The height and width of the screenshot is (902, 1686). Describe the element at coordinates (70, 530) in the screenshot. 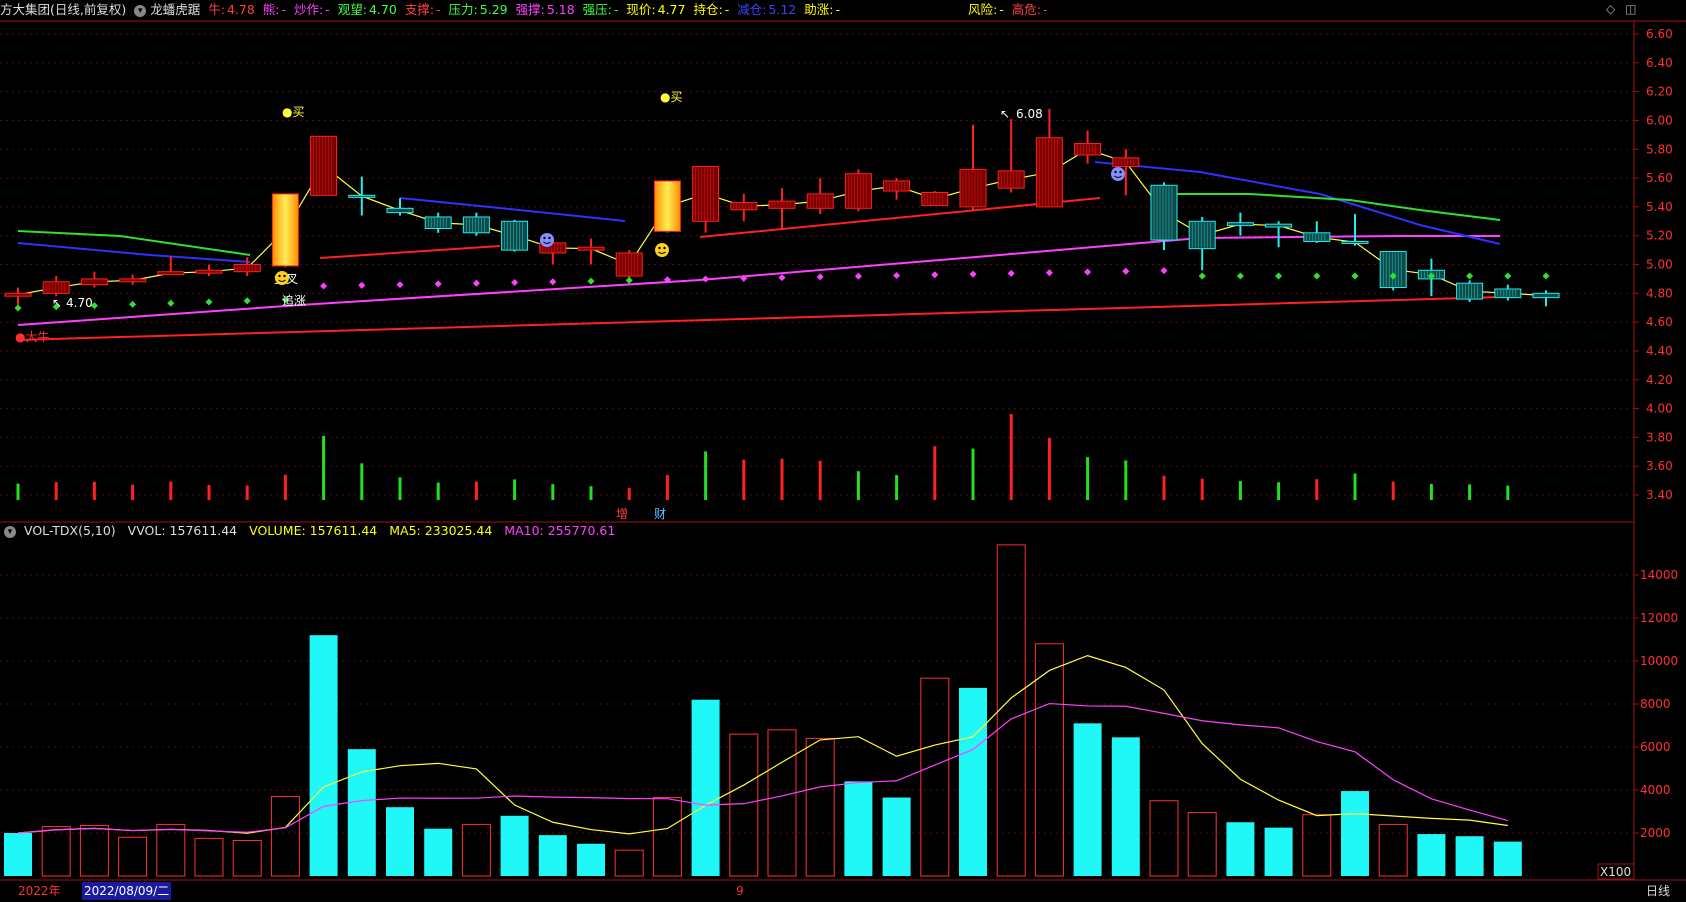

I see `vol-title: VOL-TDX(5,10)` at that location.